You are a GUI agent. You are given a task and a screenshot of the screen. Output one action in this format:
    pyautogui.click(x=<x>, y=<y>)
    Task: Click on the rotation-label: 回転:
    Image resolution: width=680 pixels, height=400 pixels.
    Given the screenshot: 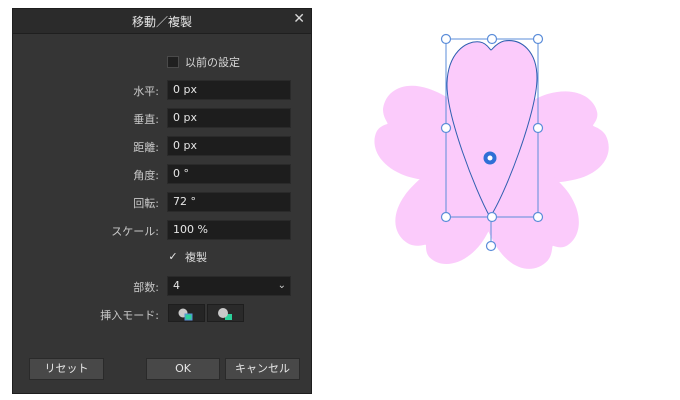 What is the action you would take?
    pyautogui.click(x=146, y=203)
    